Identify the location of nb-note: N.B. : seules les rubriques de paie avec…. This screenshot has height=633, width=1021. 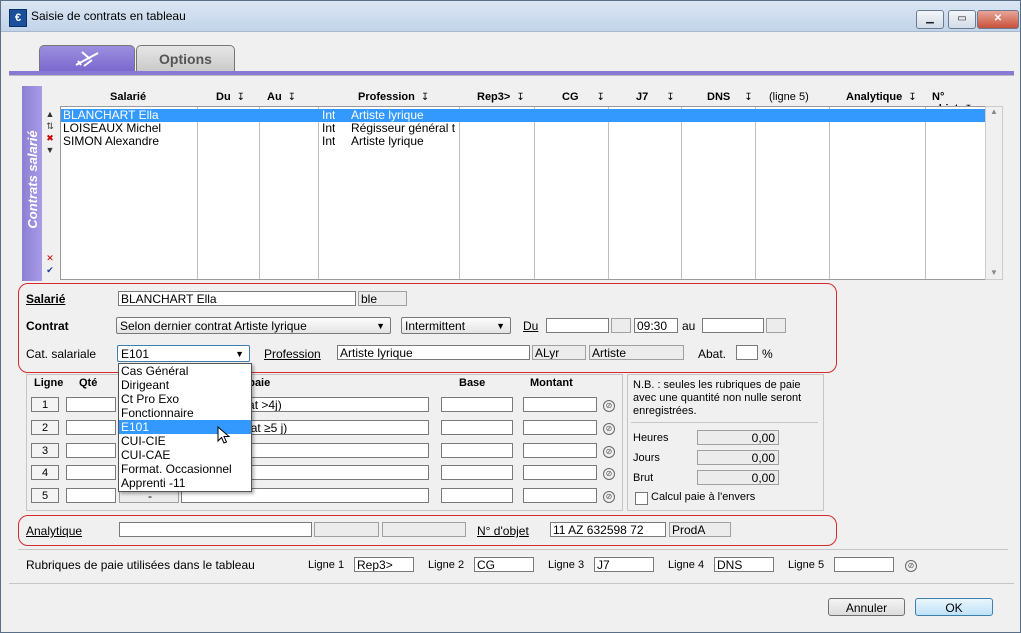
(717, 398).